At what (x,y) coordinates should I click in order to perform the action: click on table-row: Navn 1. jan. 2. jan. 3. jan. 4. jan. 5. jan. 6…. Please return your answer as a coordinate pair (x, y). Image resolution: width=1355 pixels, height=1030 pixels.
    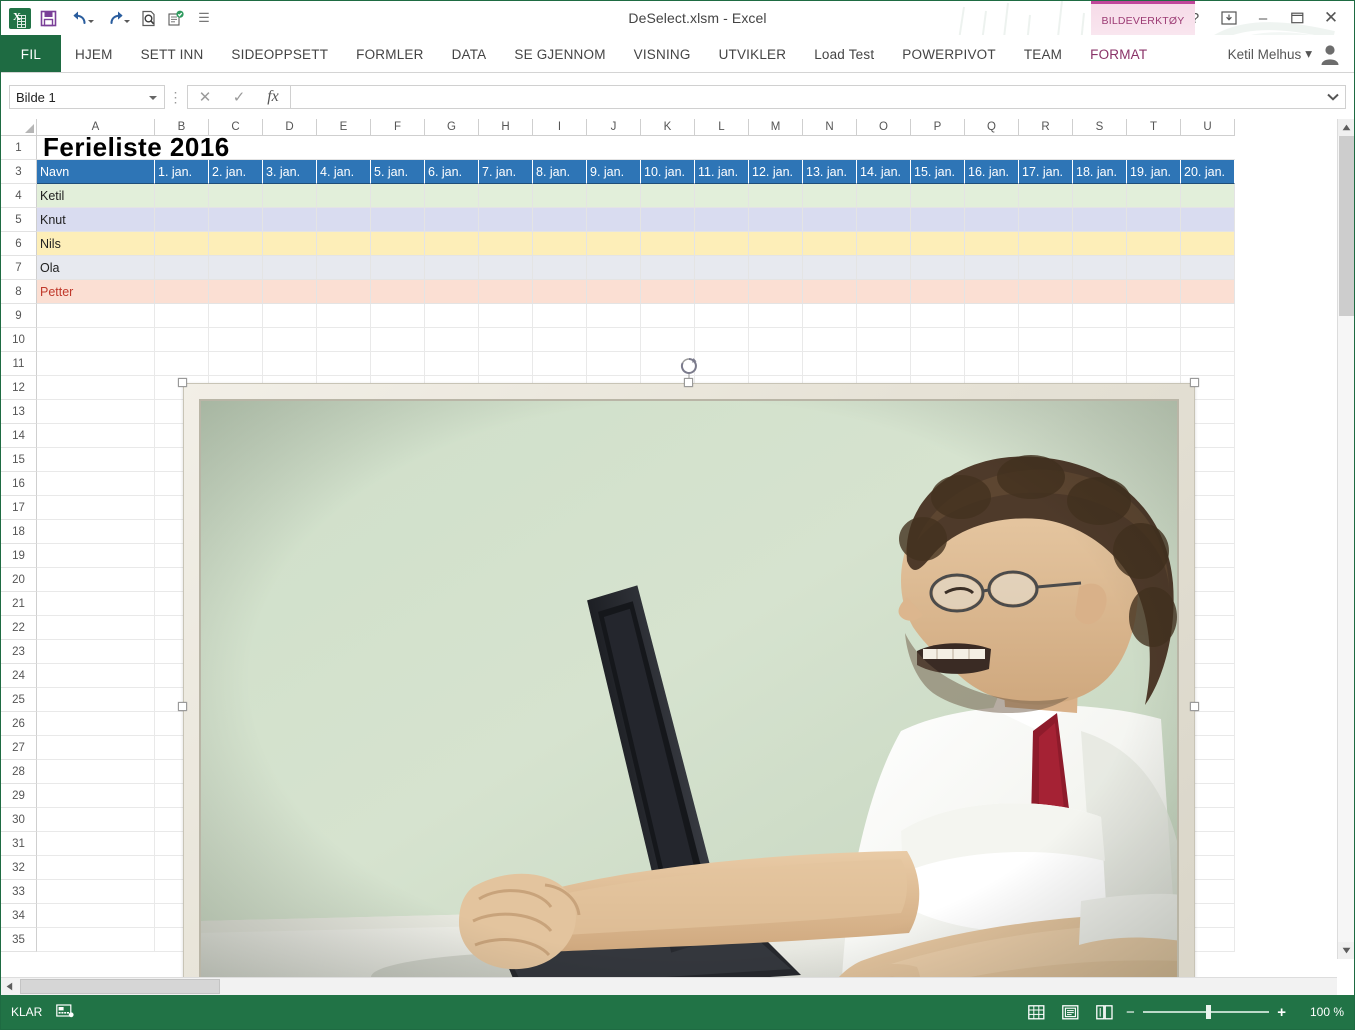
    Looking at the image, I should click on (695, 172).